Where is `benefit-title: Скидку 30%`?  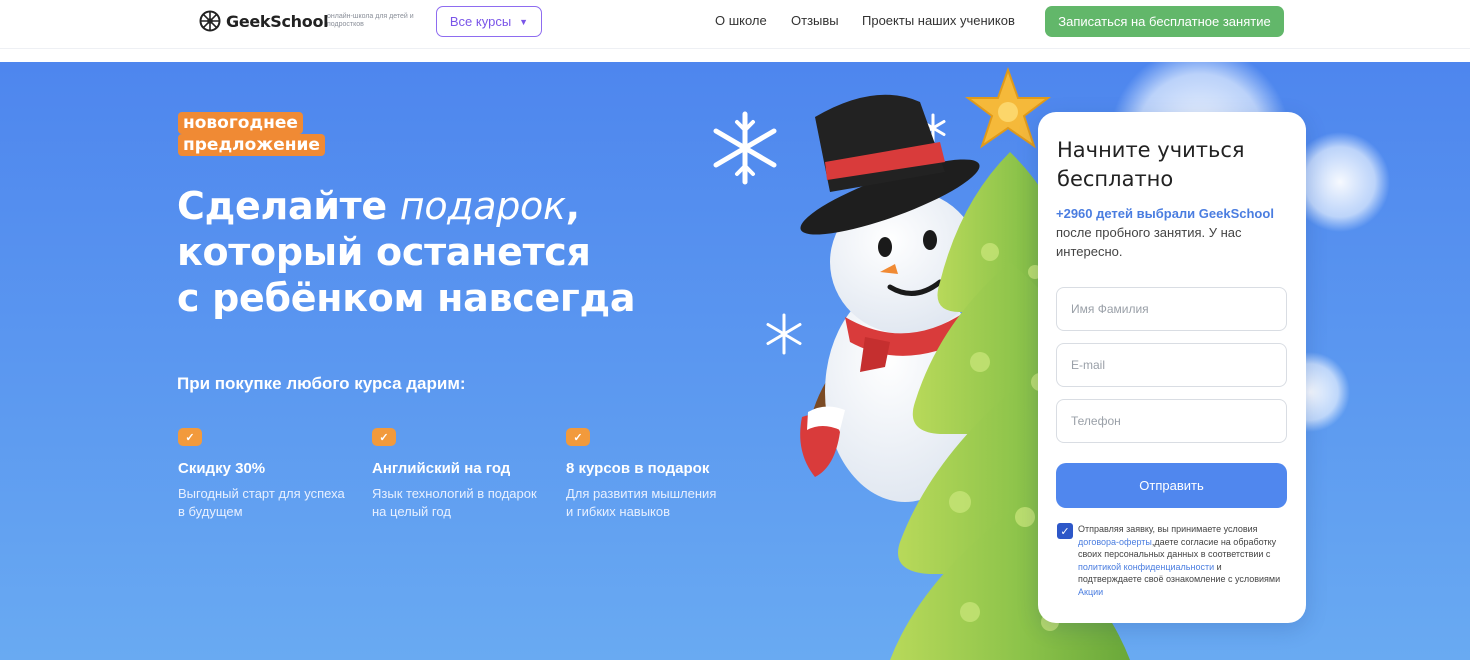 benefit-title: Скидку 30% is located at coordinates (222, 468).